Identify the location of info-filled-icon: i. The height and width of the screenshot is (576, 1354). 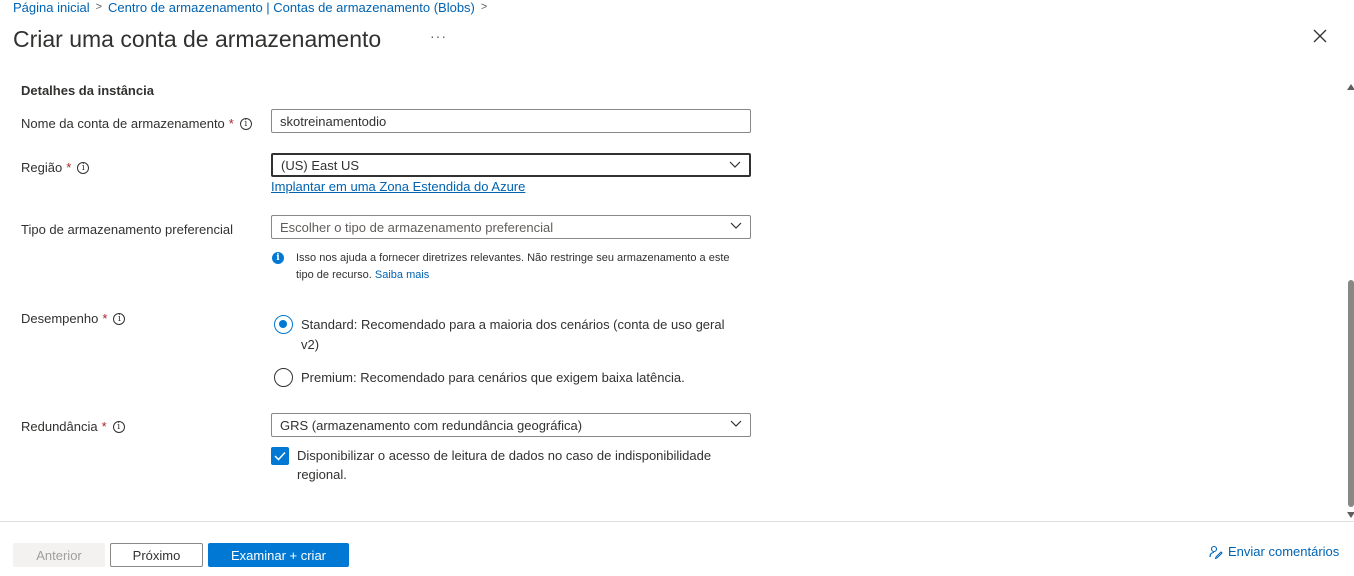
(278, 258).